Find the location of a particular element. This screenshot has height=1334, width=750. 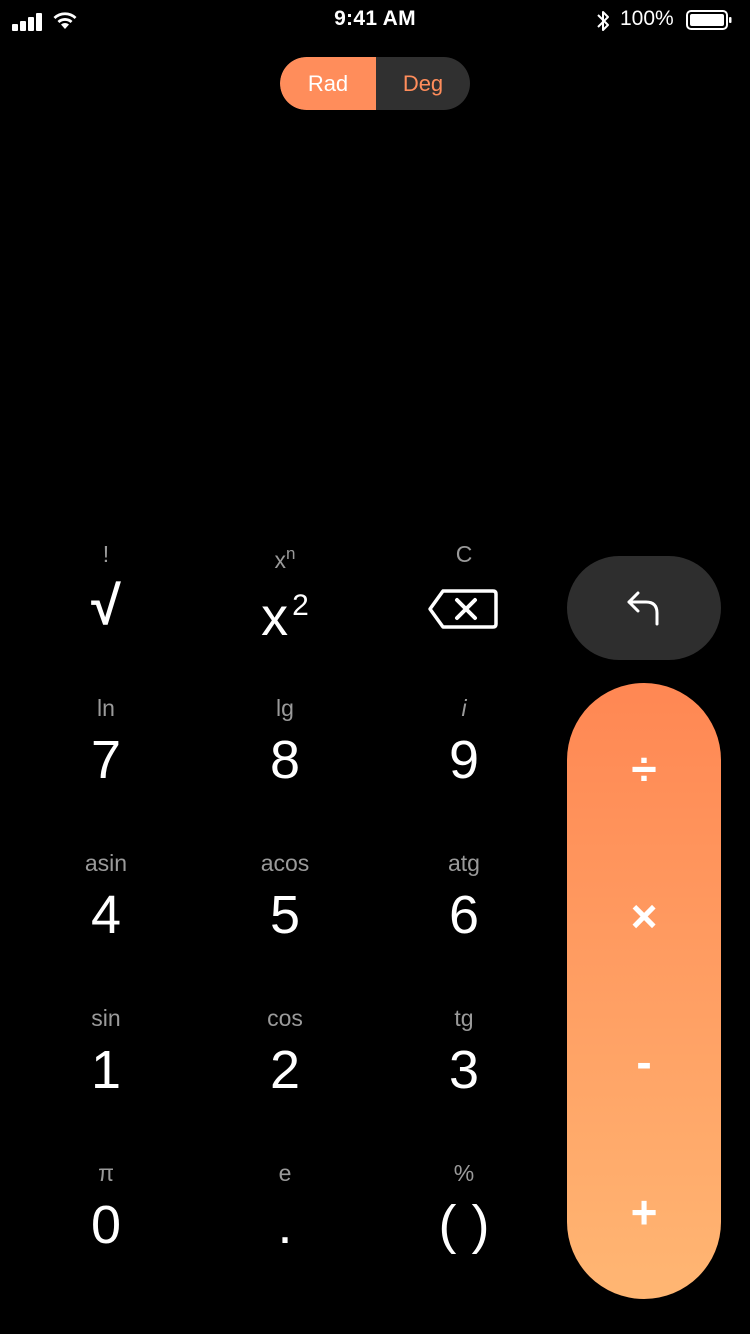

imaginary-label: i is located at coordinates (464, 708).